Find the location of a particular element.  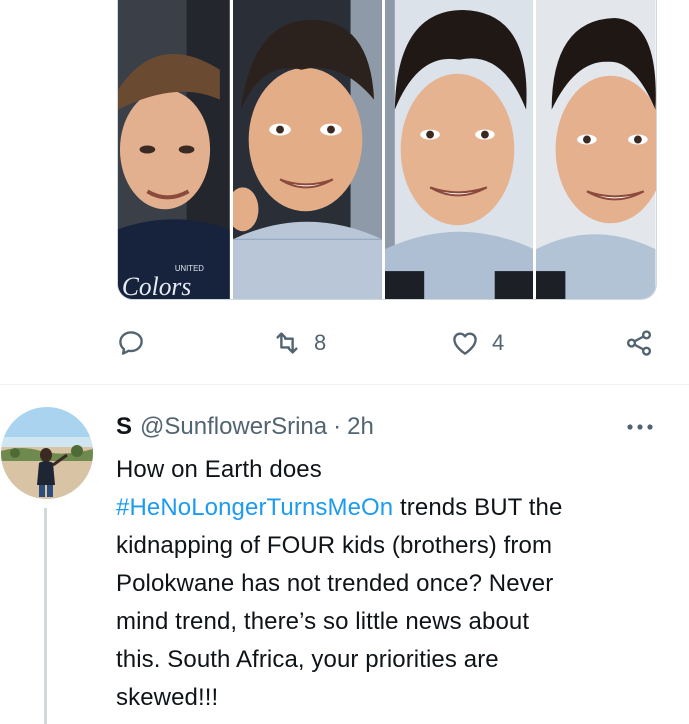

retweet-count: 8 is located at coordinates (320, 342).